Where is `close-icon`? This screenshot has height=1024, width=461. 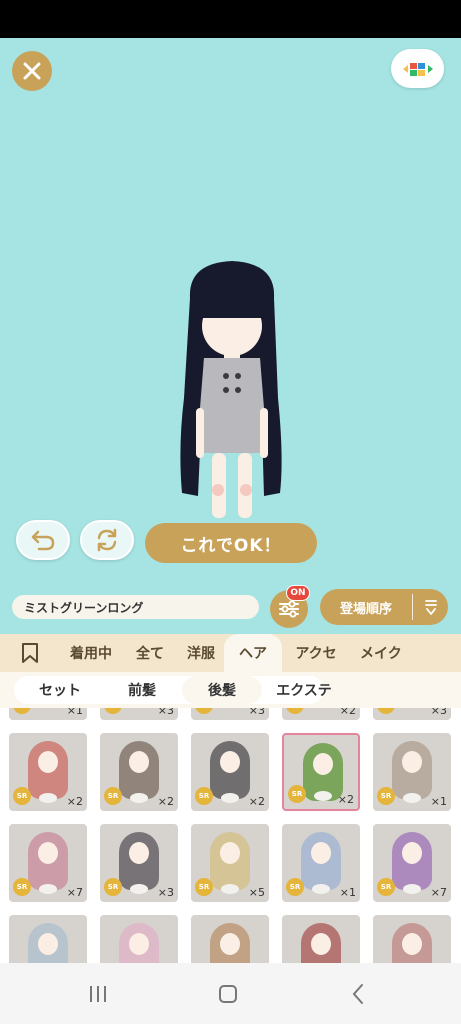 close-icon is located at coordinates (32, 71).